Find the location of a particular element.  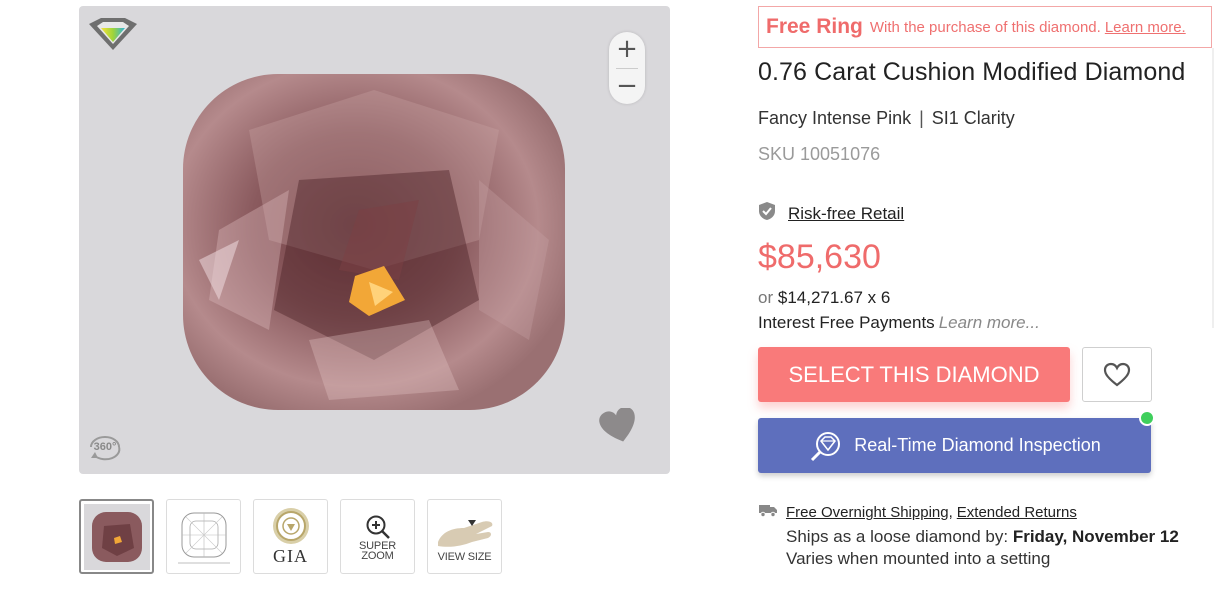

sku-number: SKU 10051076 is located at coordinates (819, 154).